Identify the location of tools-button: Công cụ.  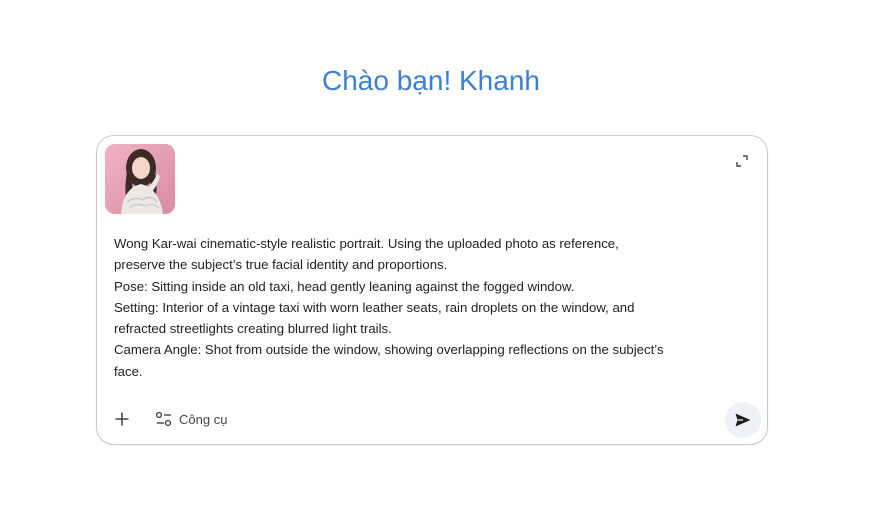
(191, 419).